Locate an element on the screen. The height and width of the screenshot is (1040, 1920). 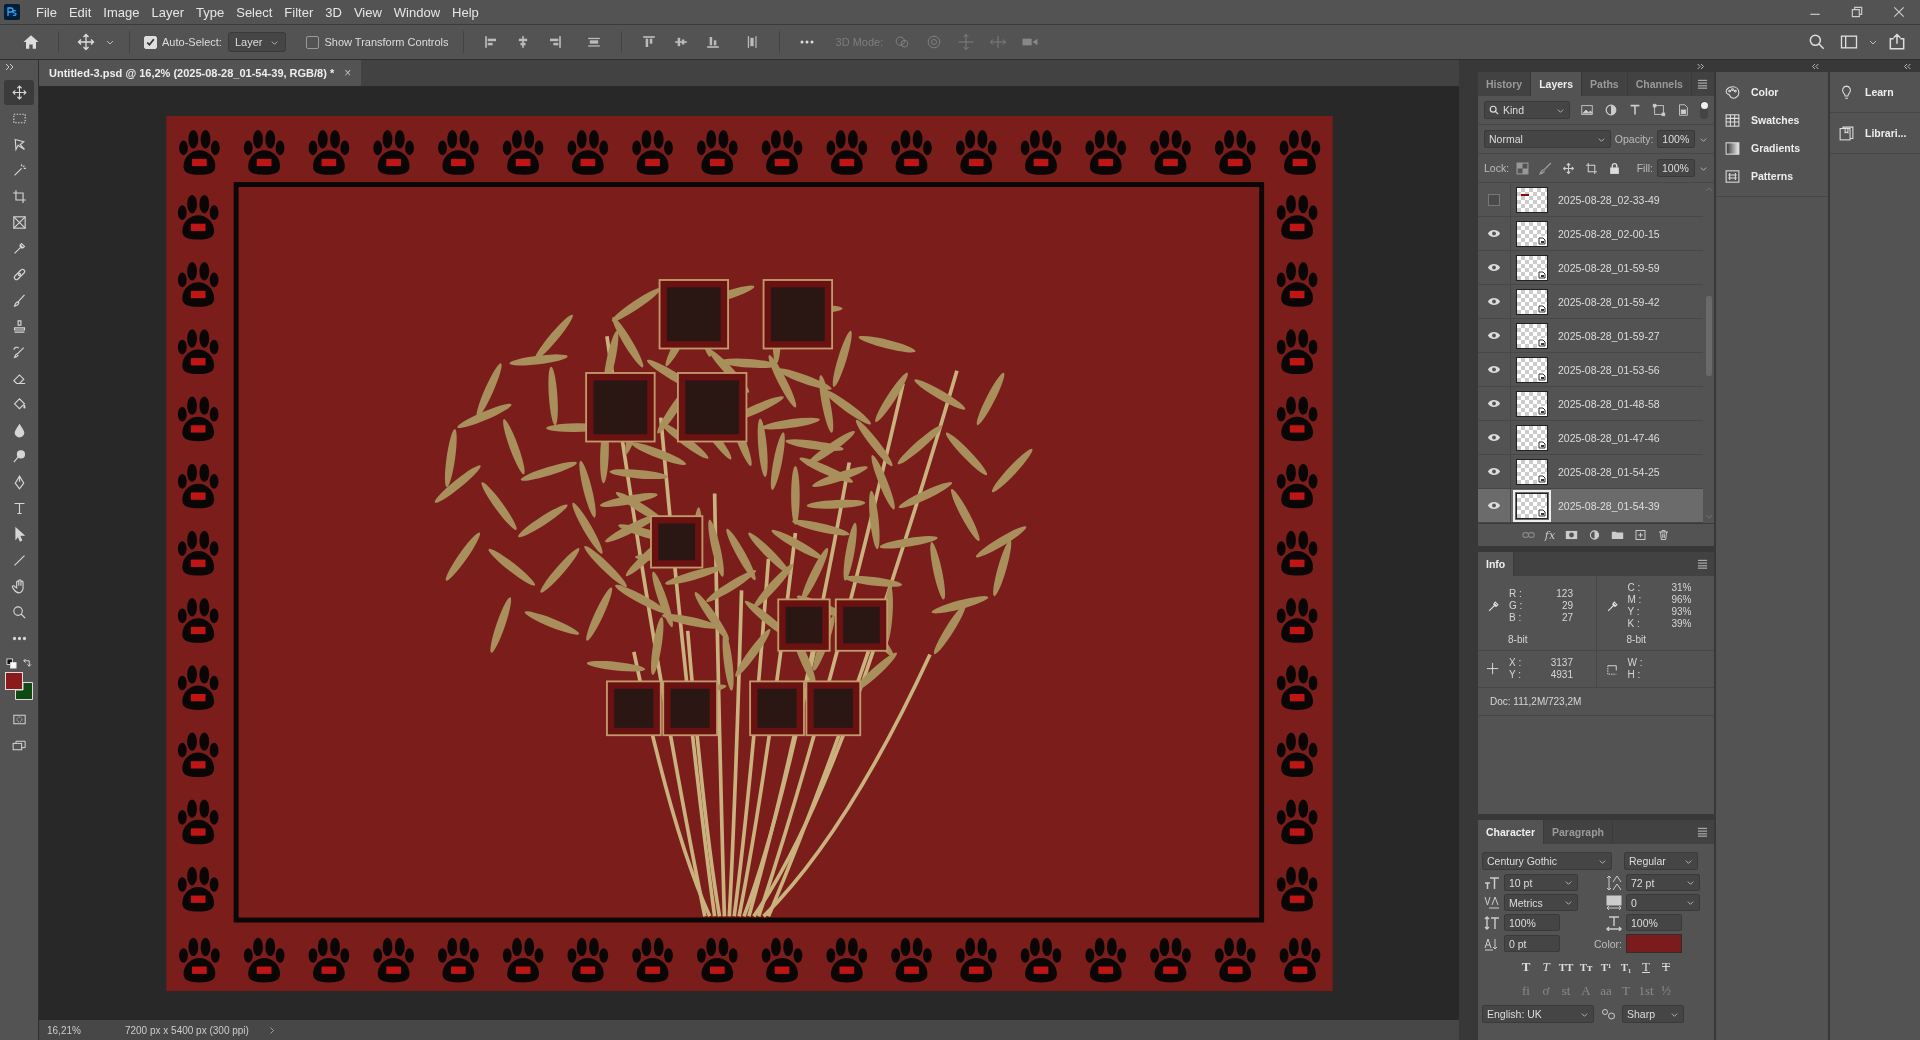
tool-button is located at coordinates (19, 92).